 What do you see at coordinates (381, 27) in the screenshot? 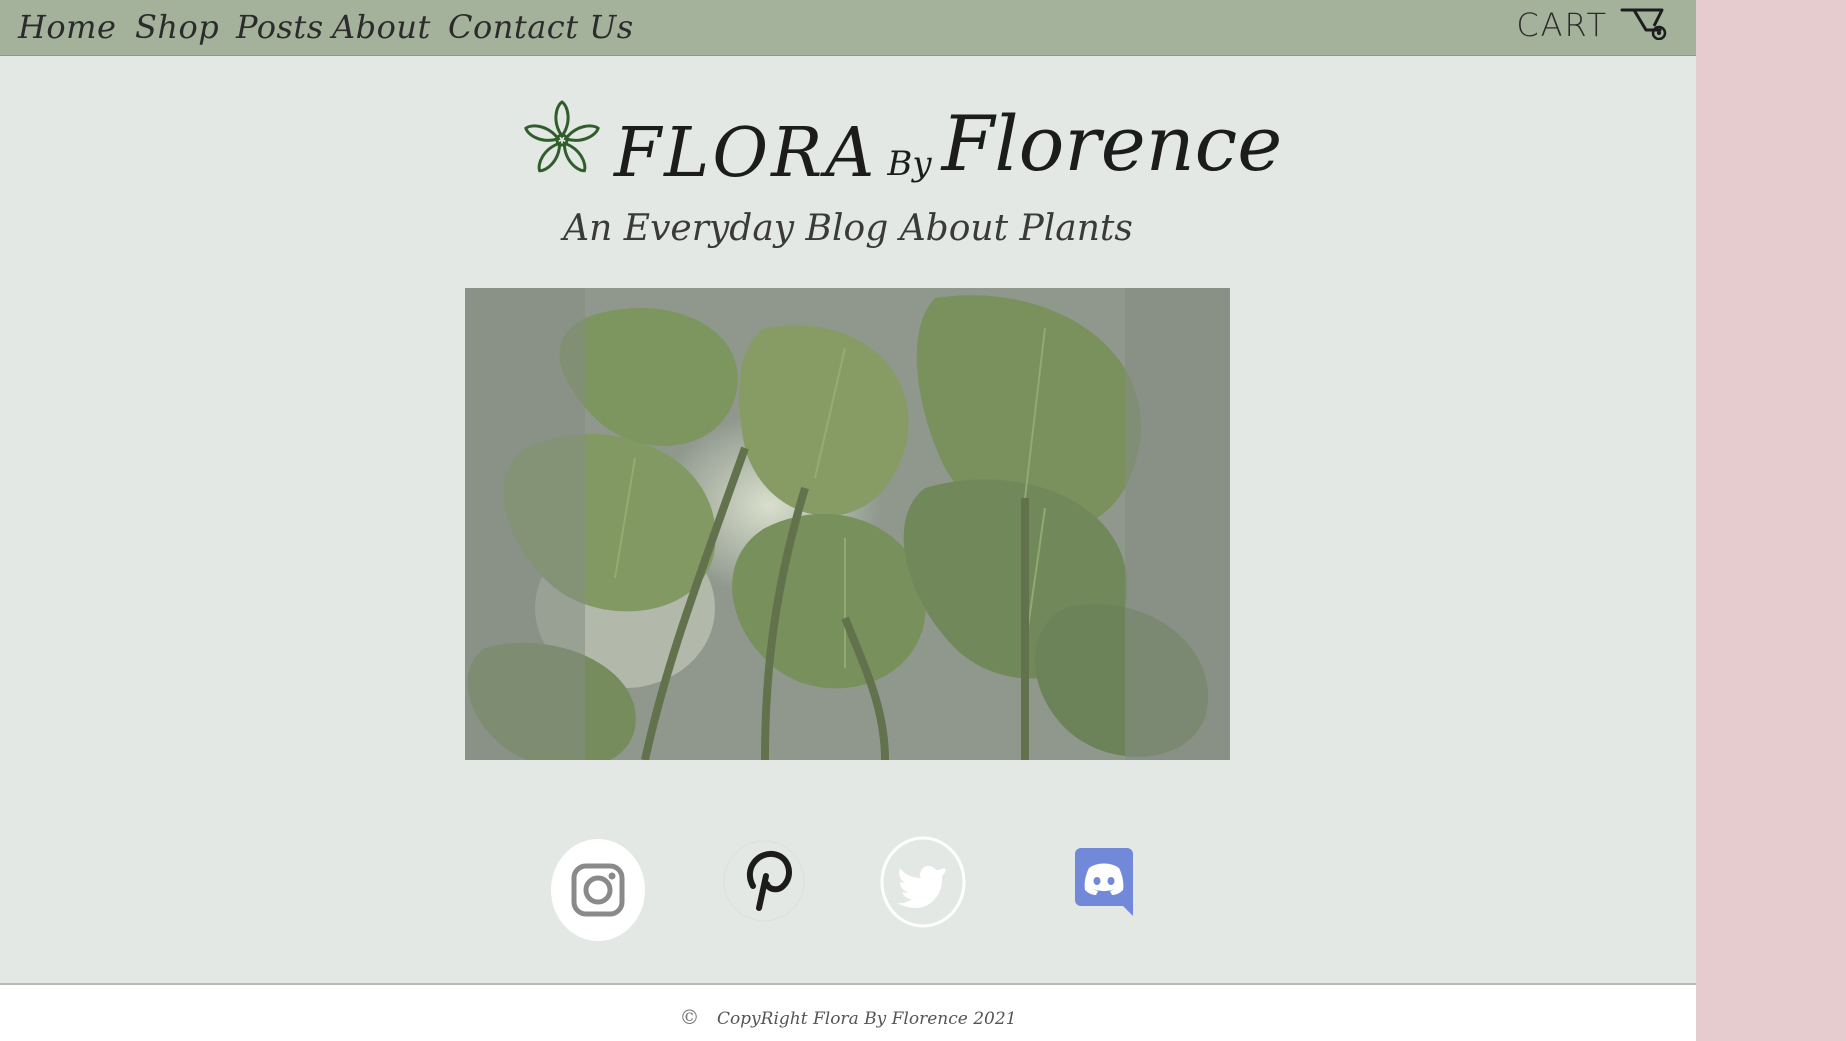
I see `nav-link-about: About` at bounding box center [381, 27].